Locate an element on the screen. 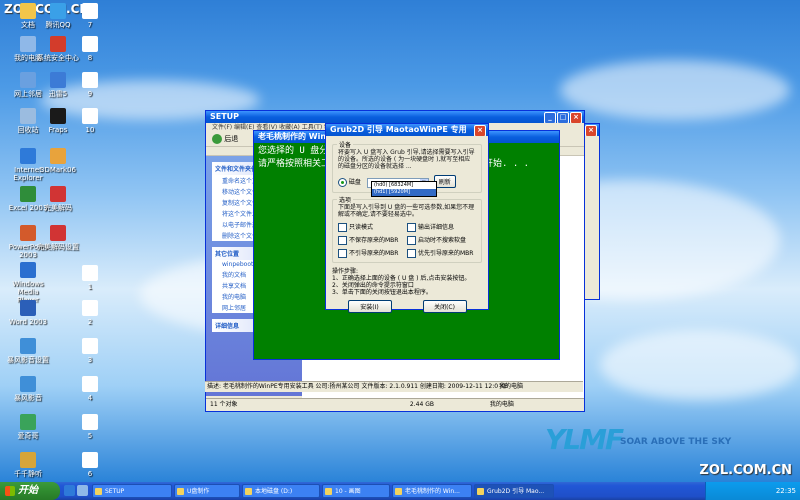  option-checkbox-row: 启动时不搜索软盘 is located at coordinates (441, 240).